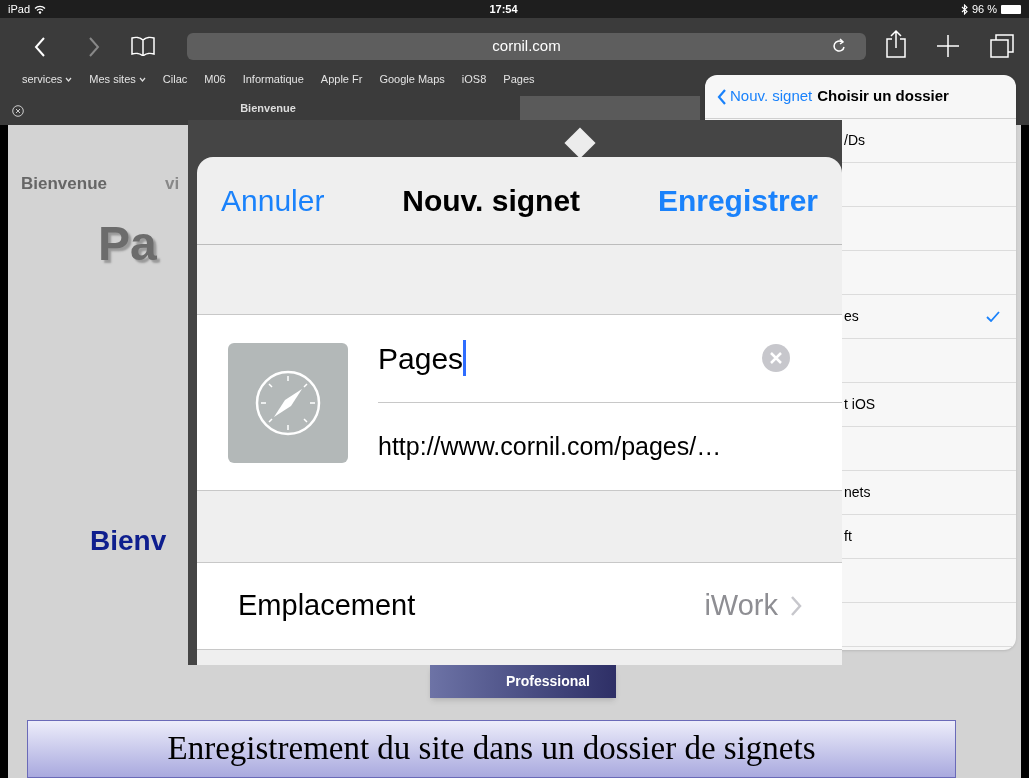 This screenshot has width=1029, height=778. Describe the element at coordinates (964, 9) in the screenshot. I see `bluetooth-icon` at that location.